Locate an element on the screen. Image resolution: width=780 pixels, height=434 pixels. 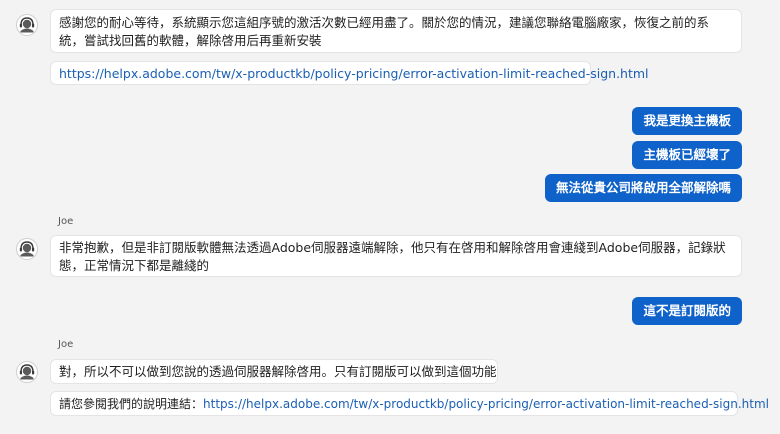
user-message: 主機板已經壞了 is located at coordinates (687, 155).